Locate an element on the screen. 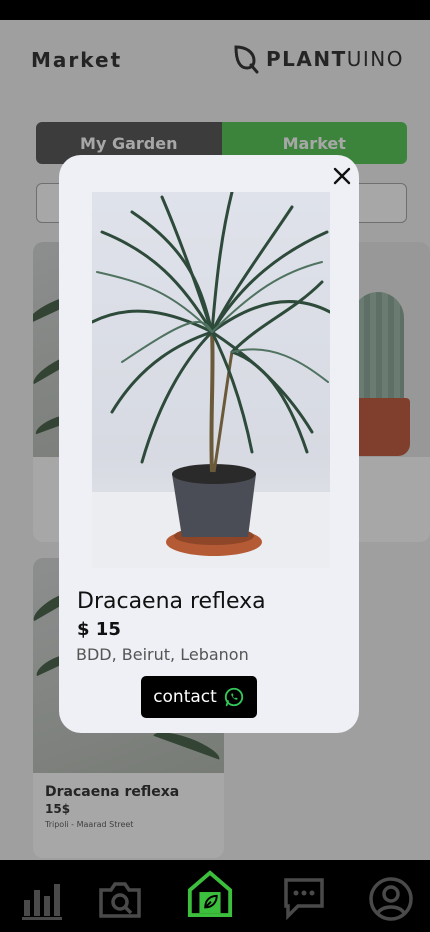 This screenshot has width=430, height=932. close-button is located at coordinates (342, 176).